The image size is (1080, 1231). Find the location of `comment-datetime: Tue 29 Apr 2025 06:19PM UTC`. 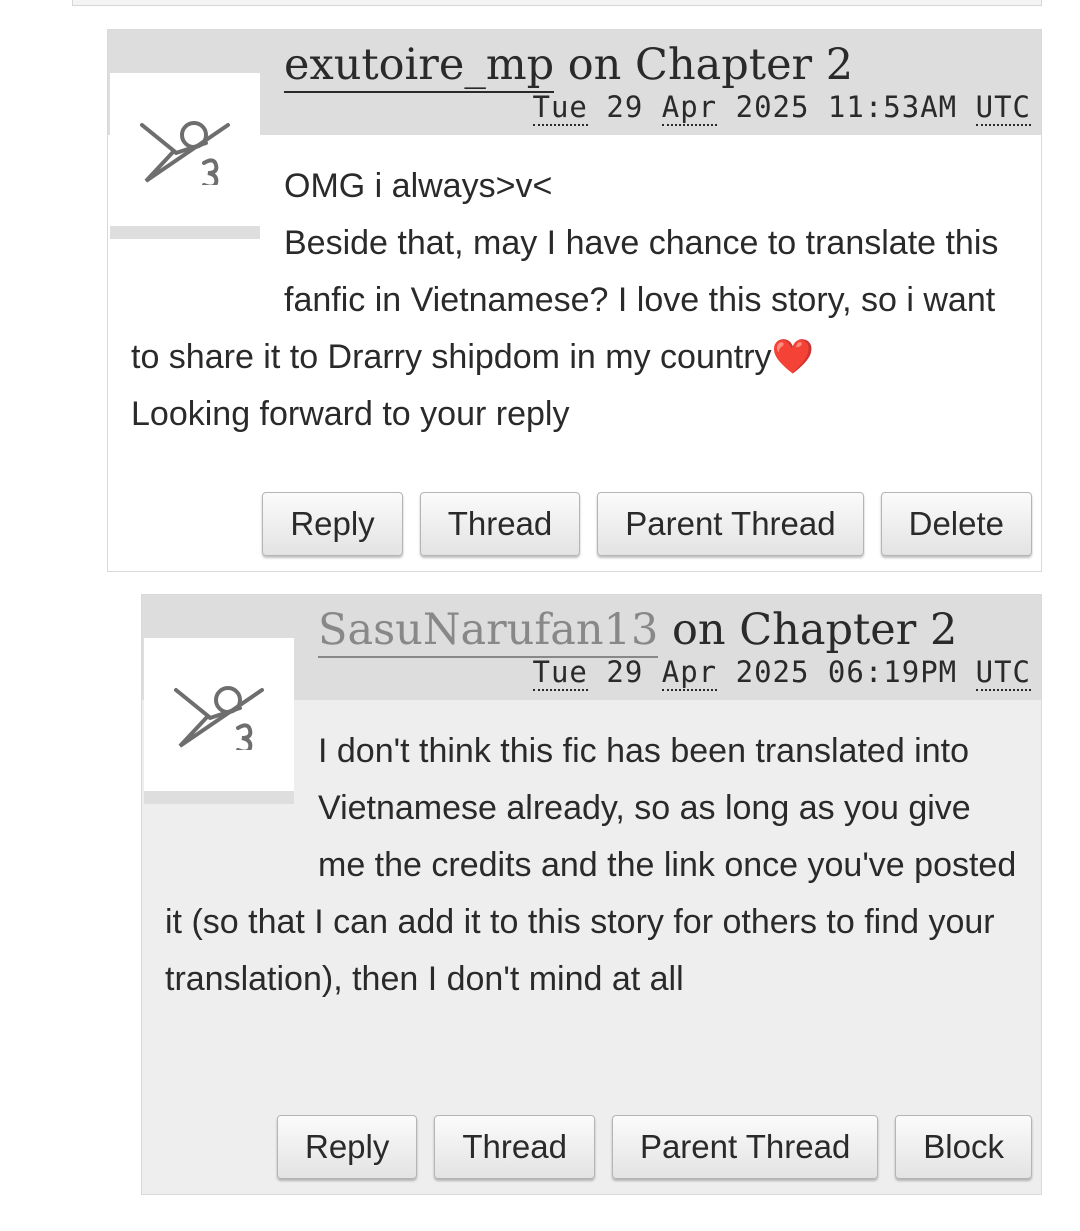

comment-datetime: Tue 29 Apr 2025 06:19PM UTC is located at coordinates (781, 673).